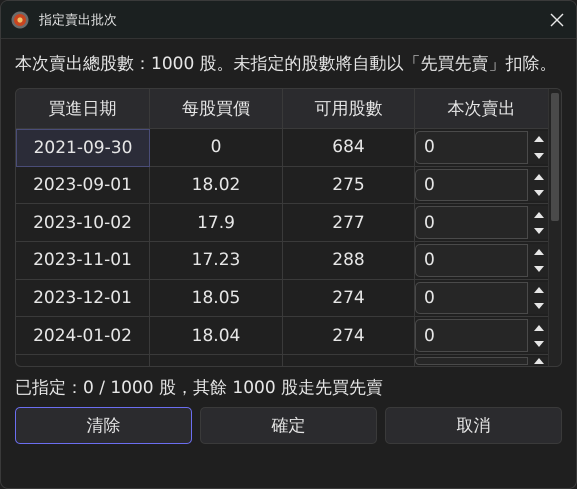 Image resolution: width=577 pixels, height=489 pixels. I want to click on table-cell: 0, so click(216, 148).